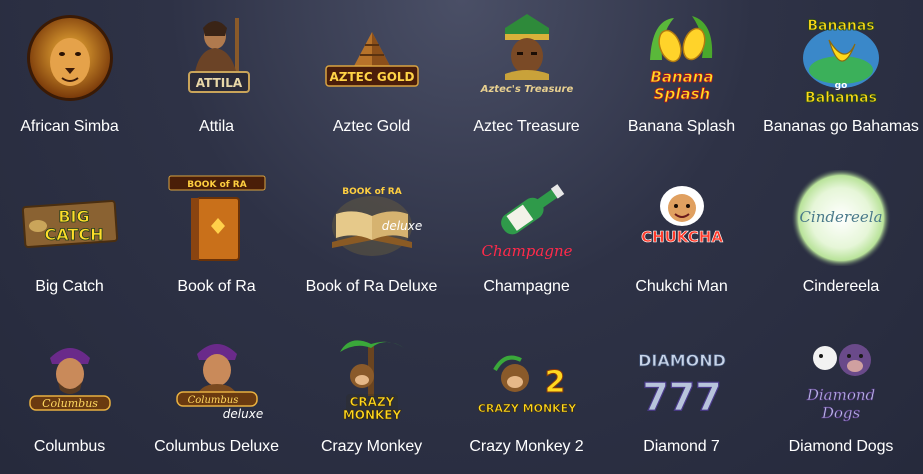 The height and width of the screenshot is (474, 923). I want to click on svg-text: Aztec's Treasure, so click(526, 89).